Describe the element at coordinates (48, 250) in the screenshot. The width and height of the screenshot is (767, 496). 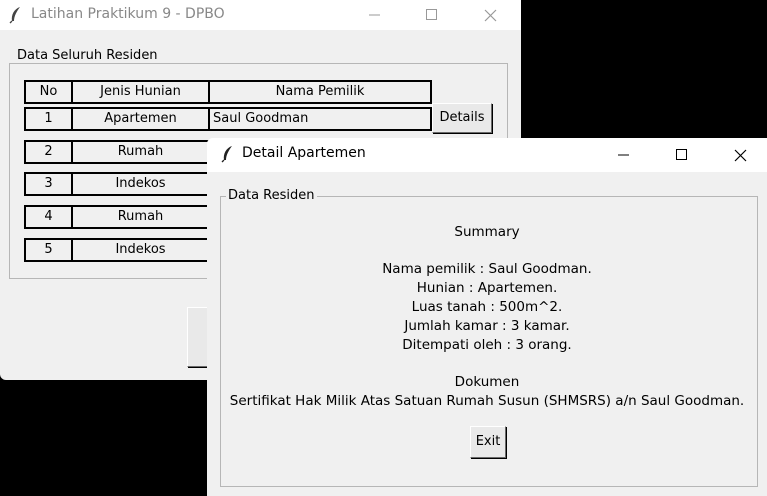
I see `row-no: 5` at that location.